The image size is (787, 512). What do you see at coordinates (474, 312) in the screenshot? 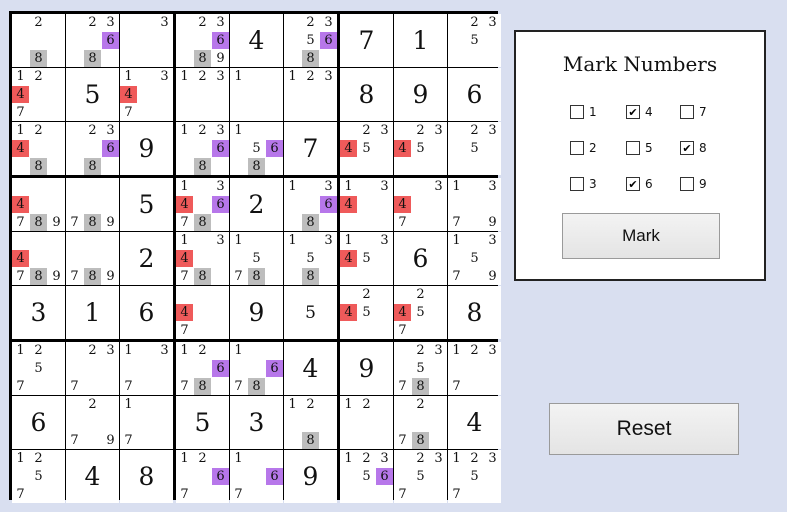
I see `sudoku-cell-r6c9: 8` at bounding box center [474, 312].